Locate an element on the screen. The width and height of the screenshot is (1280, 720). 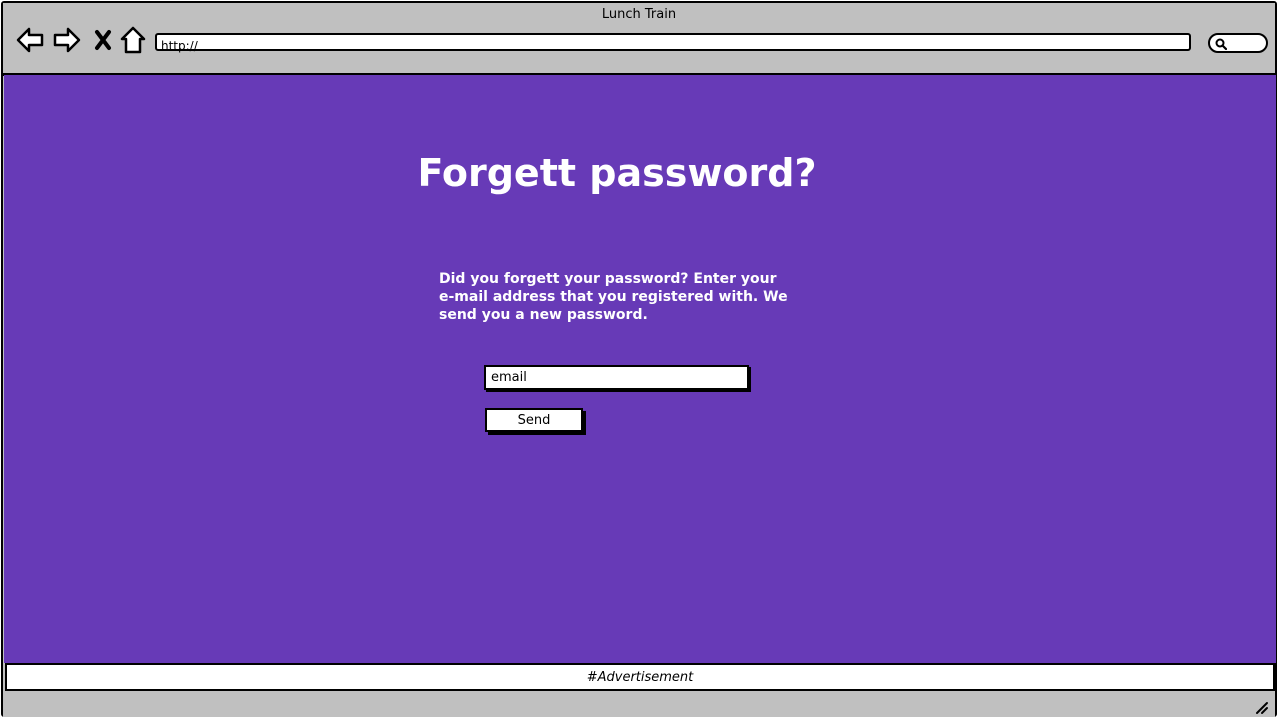
page-title: Forgett password? is located at coordinates (617, 173).